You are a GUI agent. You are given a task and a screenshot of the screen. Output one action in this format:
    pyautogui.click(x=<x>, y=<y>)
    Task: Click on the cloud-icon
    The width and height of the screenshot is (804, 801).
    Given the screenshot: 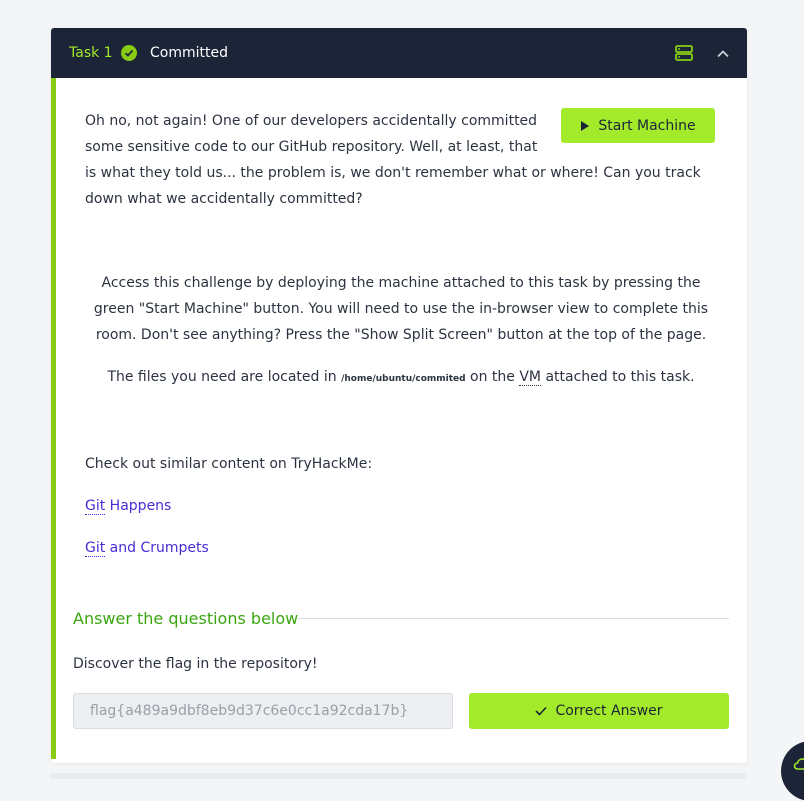 What is the action you would take?
    pyautogui.click(x=798, y=764)
    